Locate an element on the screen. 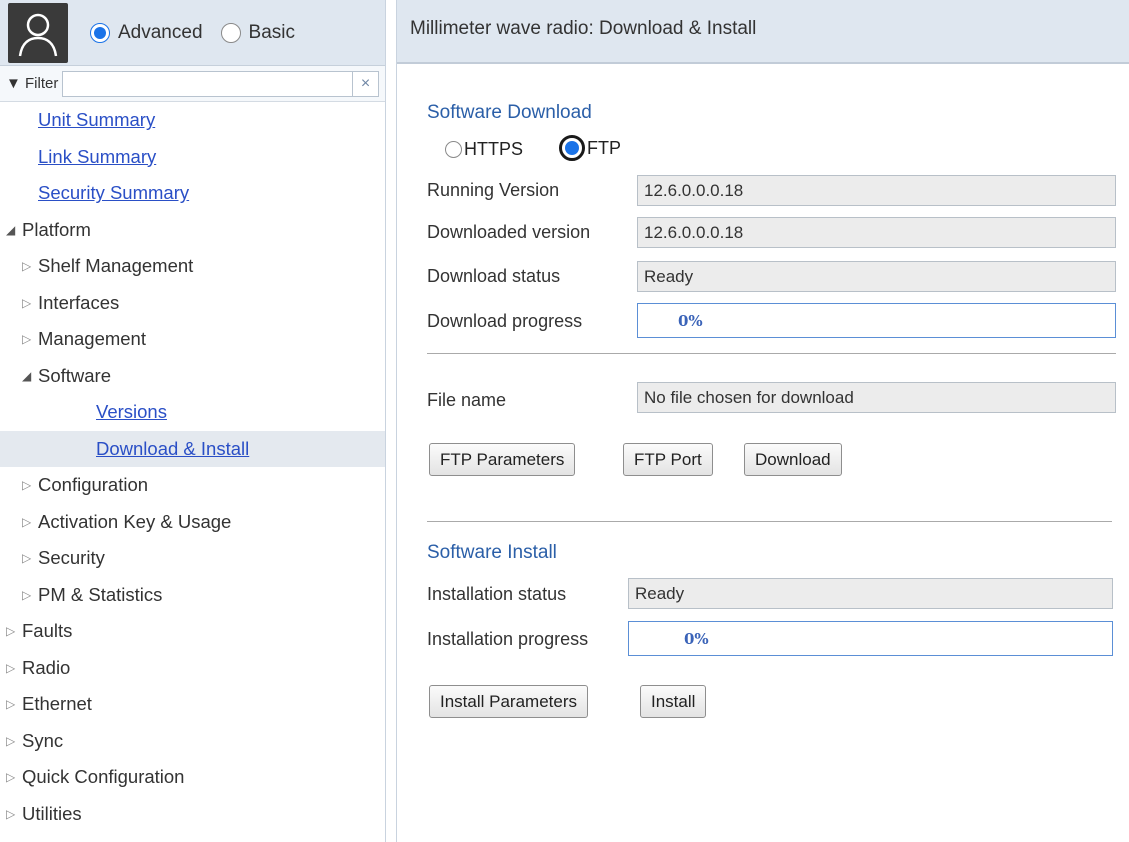 This screenshot has height=842, width=1129. mode-advanced-label: Advanced is located at coordinates (160, 32).